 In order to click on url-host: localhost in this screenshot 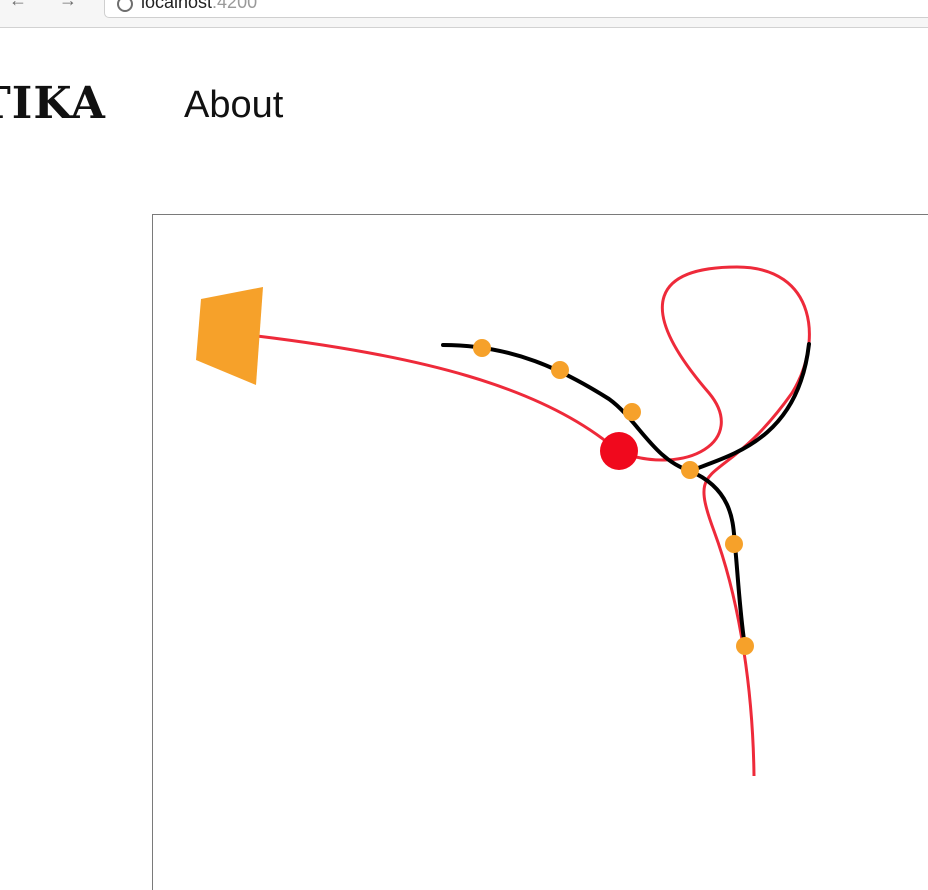, I will do `click(177, 6)`.